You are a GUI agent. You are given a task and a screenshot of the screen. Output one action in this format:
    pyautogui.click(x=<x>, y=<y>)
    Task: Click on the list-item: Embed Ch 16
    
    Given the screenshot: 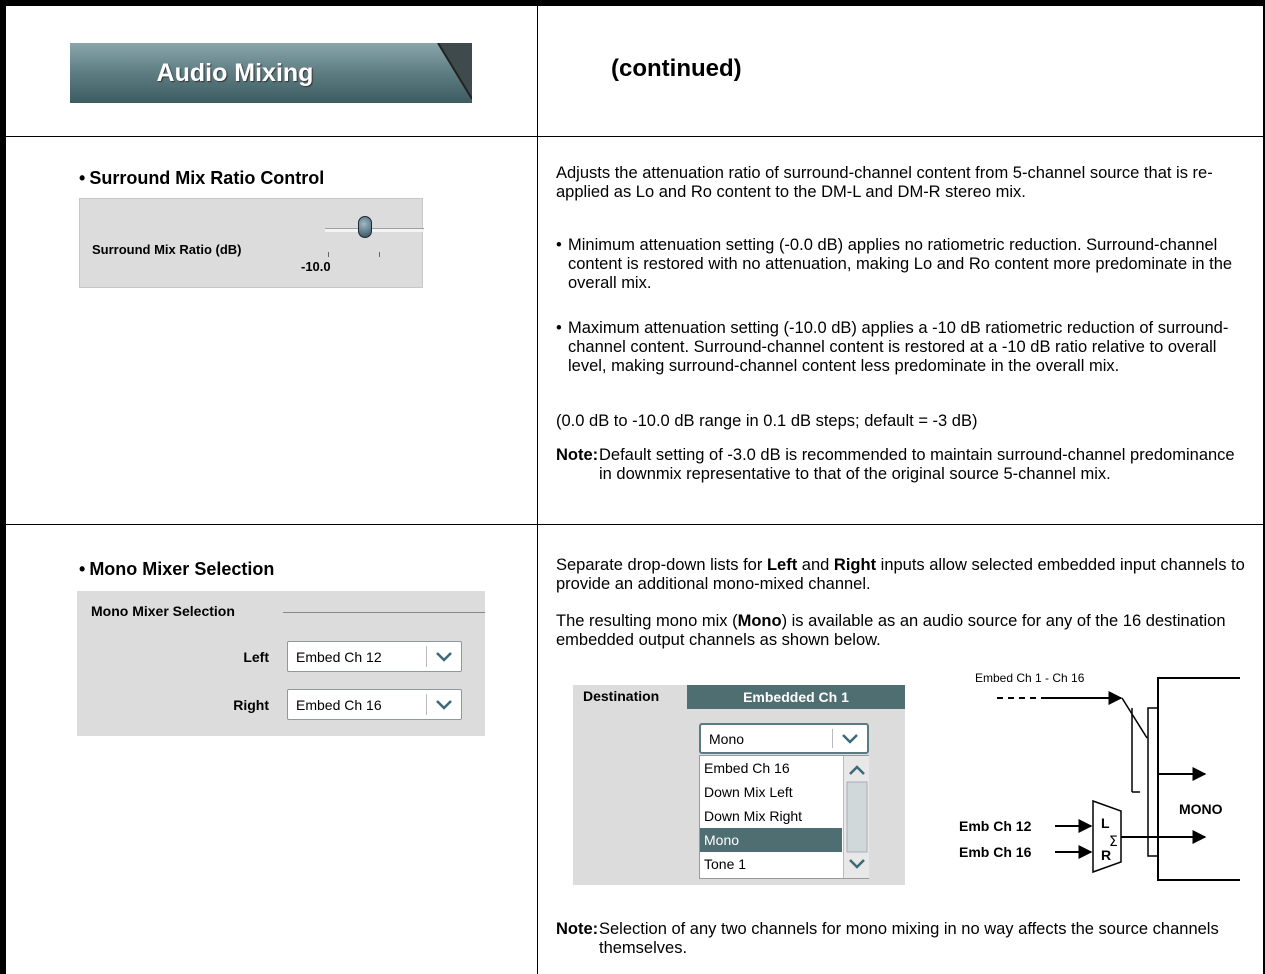 What is the action you would take?
    pyautogui.click(x=771, y=768)
    